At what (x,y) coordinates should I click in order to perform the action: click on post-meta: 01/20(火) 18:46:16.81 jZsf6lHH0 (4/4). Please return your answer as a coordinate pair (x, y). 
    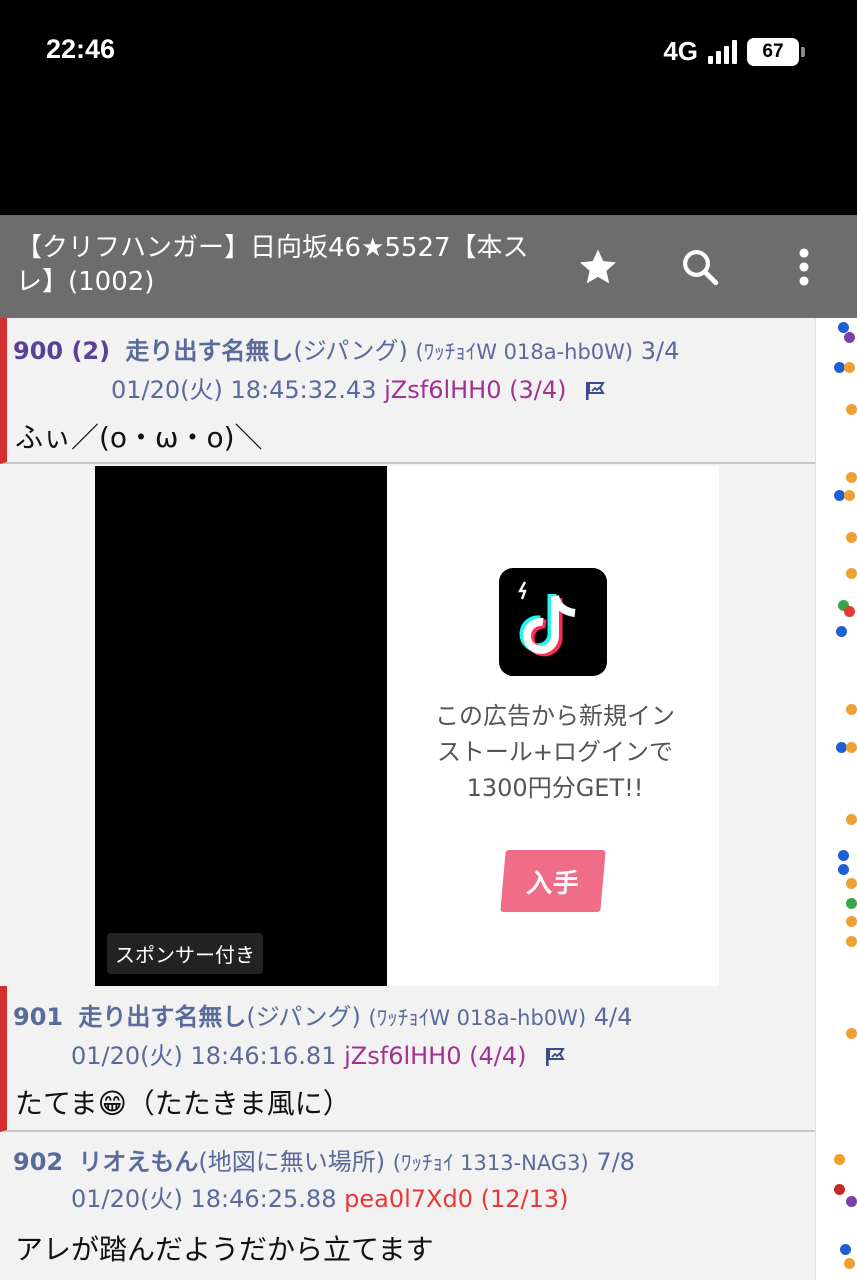
    Looking at the image, I should click on (318, 1056).